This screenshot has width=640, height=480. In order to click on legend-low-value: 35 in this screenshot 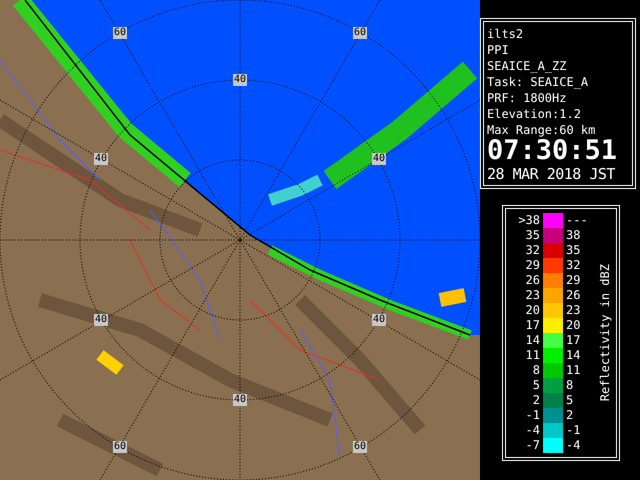, I will do `click(532, 235)`.